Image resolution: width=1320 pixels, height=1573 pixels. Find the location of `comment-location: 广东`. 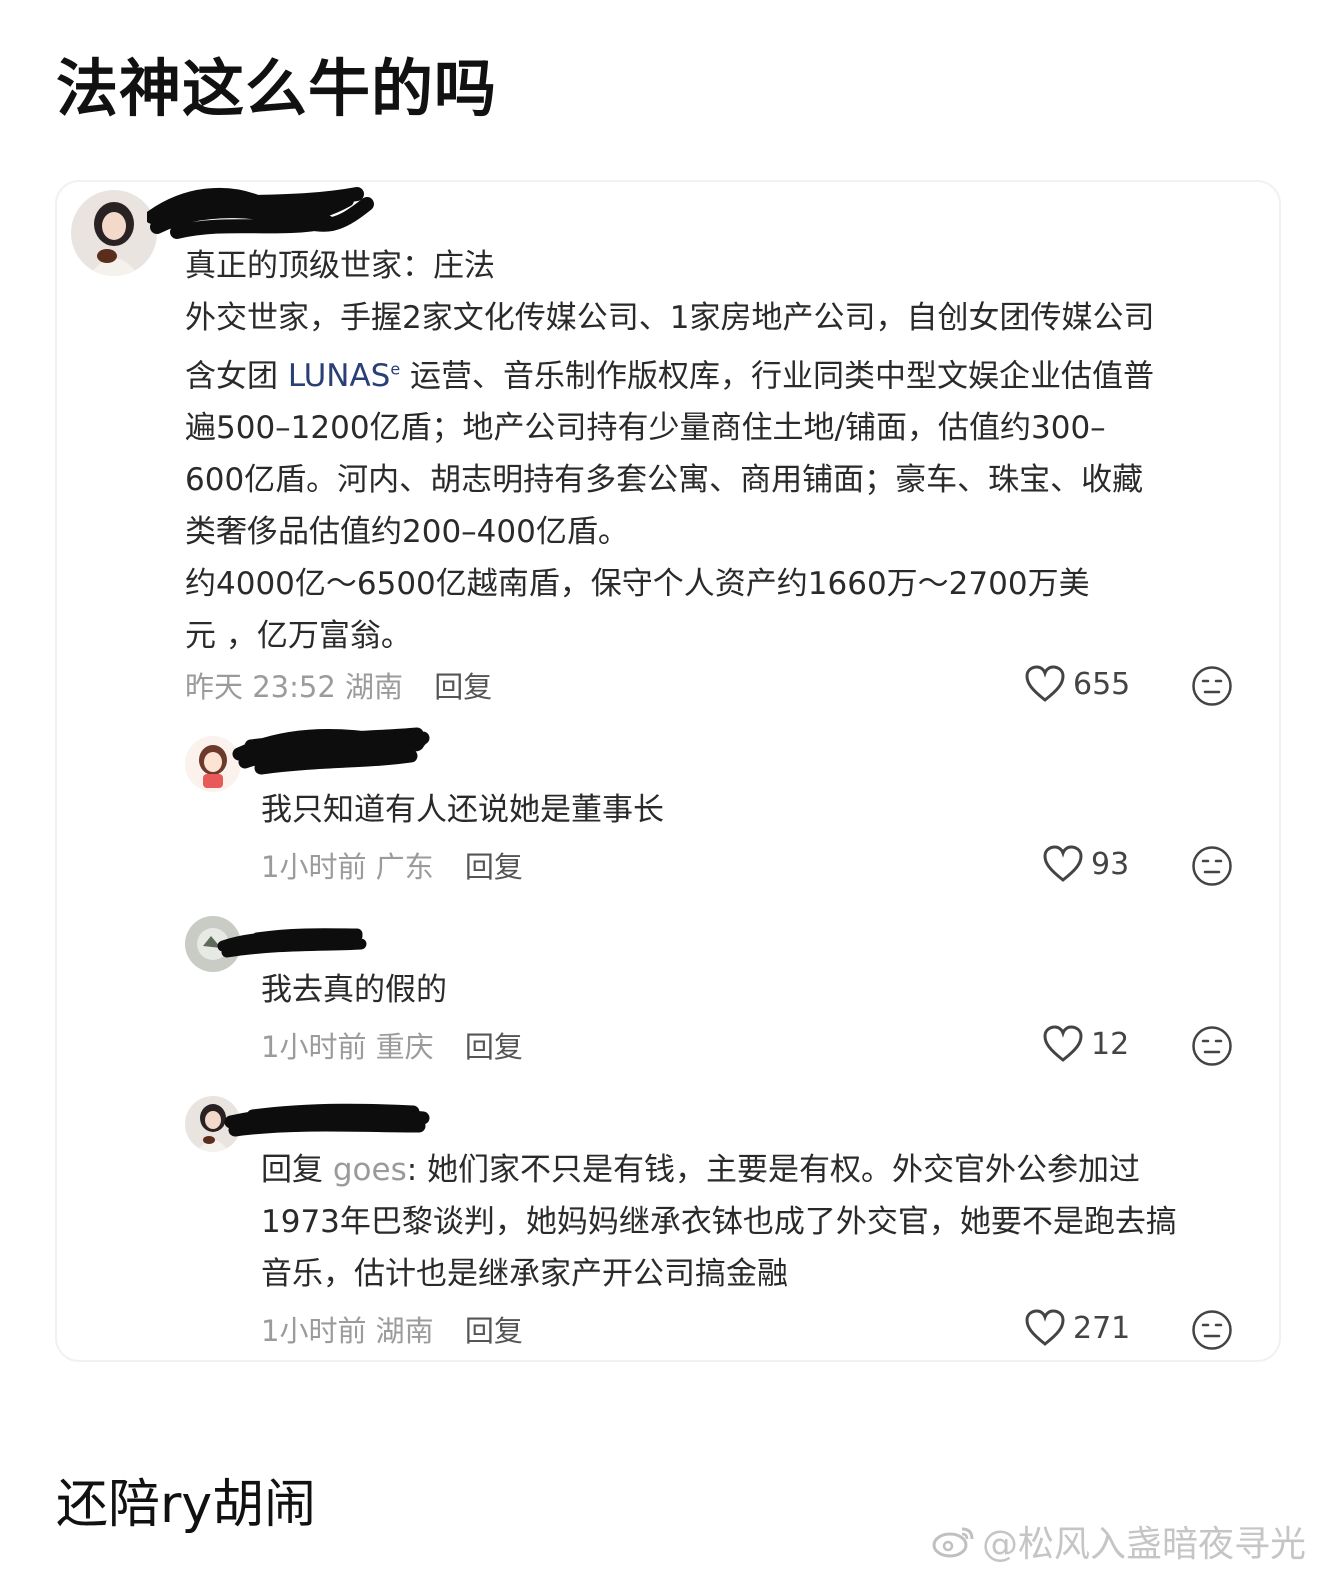

comment-location: 广东 is located at coordinates (404, 867).